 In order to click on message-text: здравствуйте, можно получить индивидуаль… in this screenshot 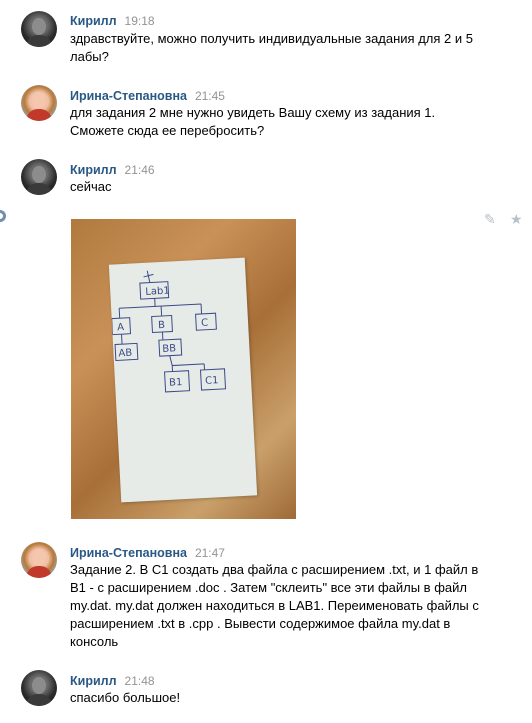, I will do `click(271, 47)`.